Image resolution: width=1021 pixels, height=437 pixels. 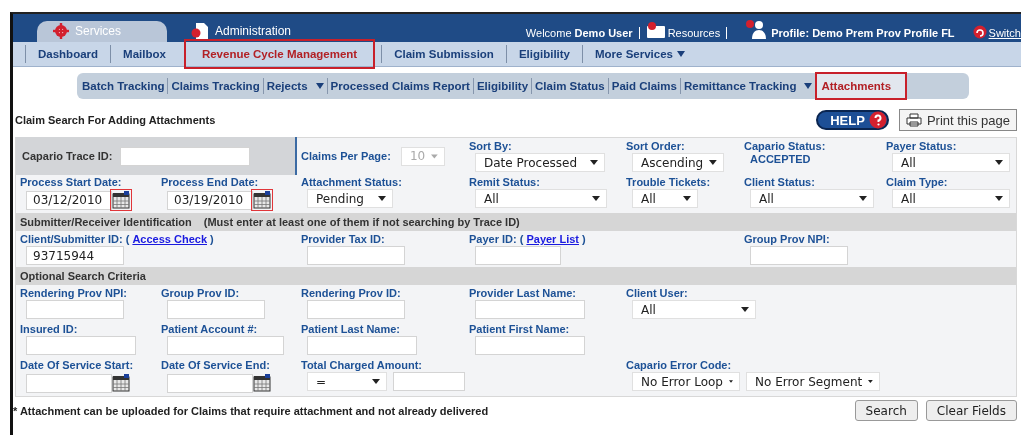 I want to click on folder-icon, so click(x=655, y=30).